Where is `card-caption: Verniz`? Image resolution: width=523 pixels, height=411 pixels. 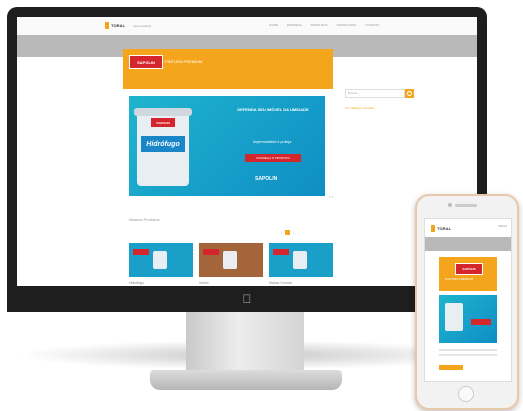
card-caption: Verniz is located at coordinates (204, 283).